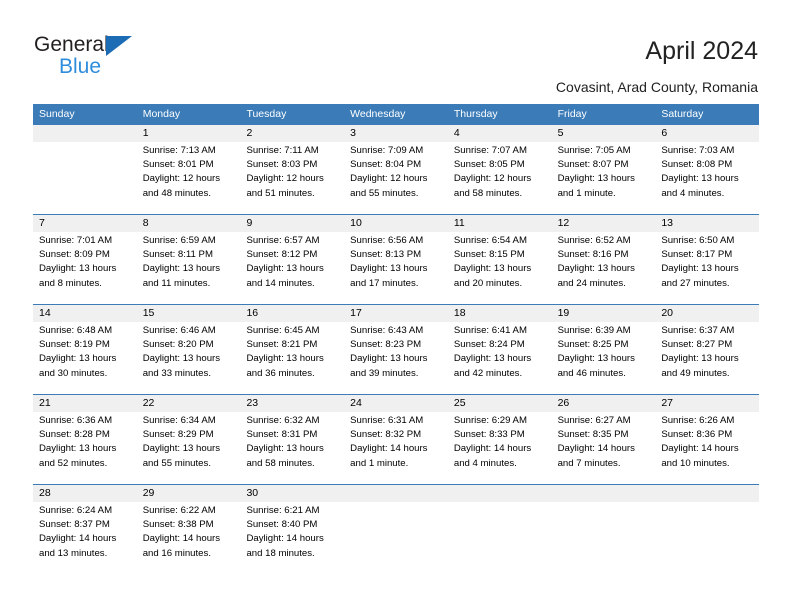 Image resolution: width=792 pixels, height=612 pixels. What do you see at coordinates (591, 373) in the screenshot?
I see `daylight-text-line2: and 46 minutes.` at bounding box center [591, 373].